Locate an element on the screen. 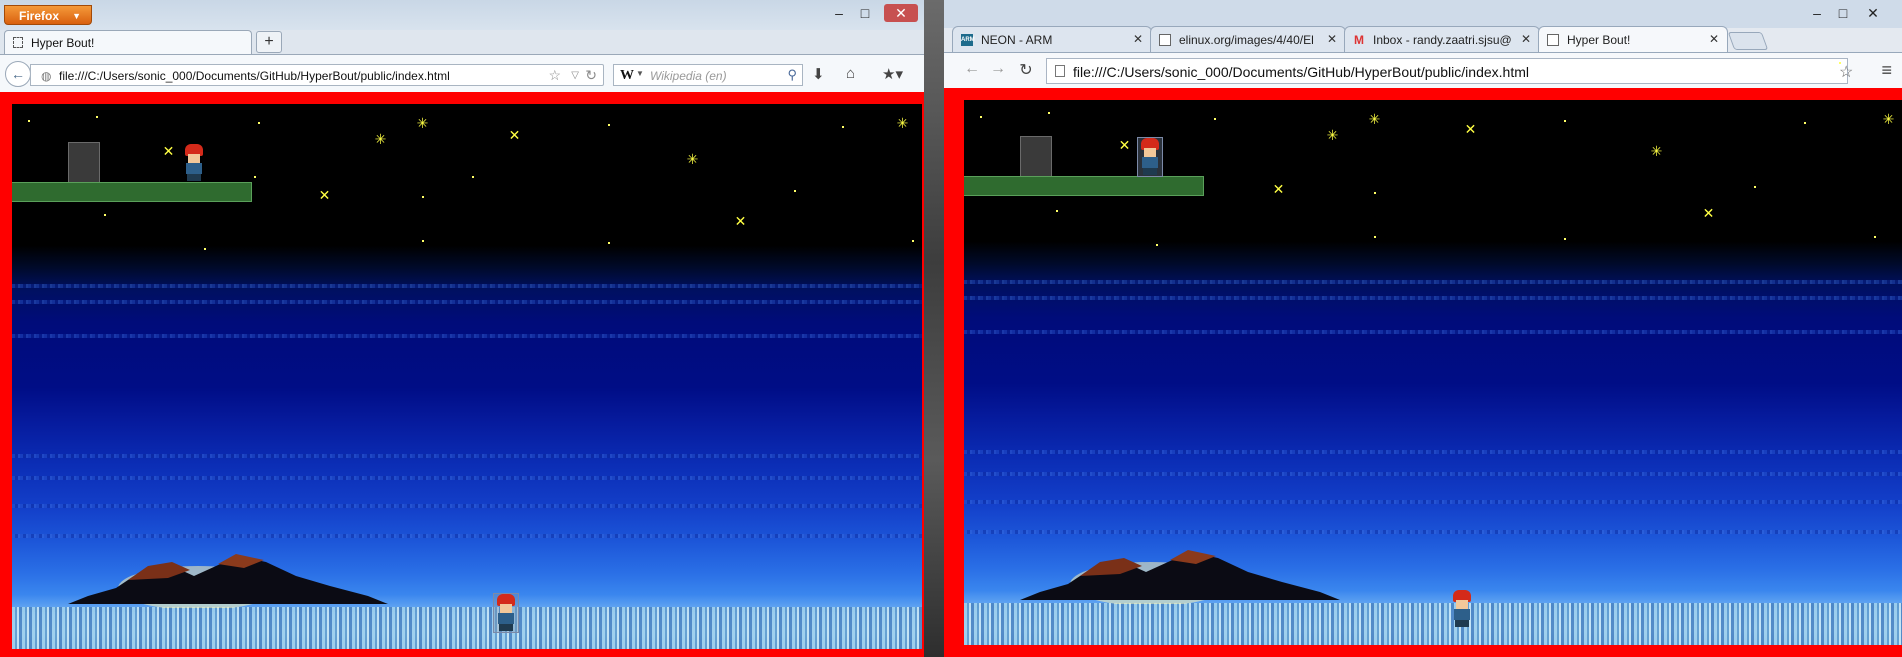  history-dropdown-icon: ▽ is located at coordinates (575, 75).